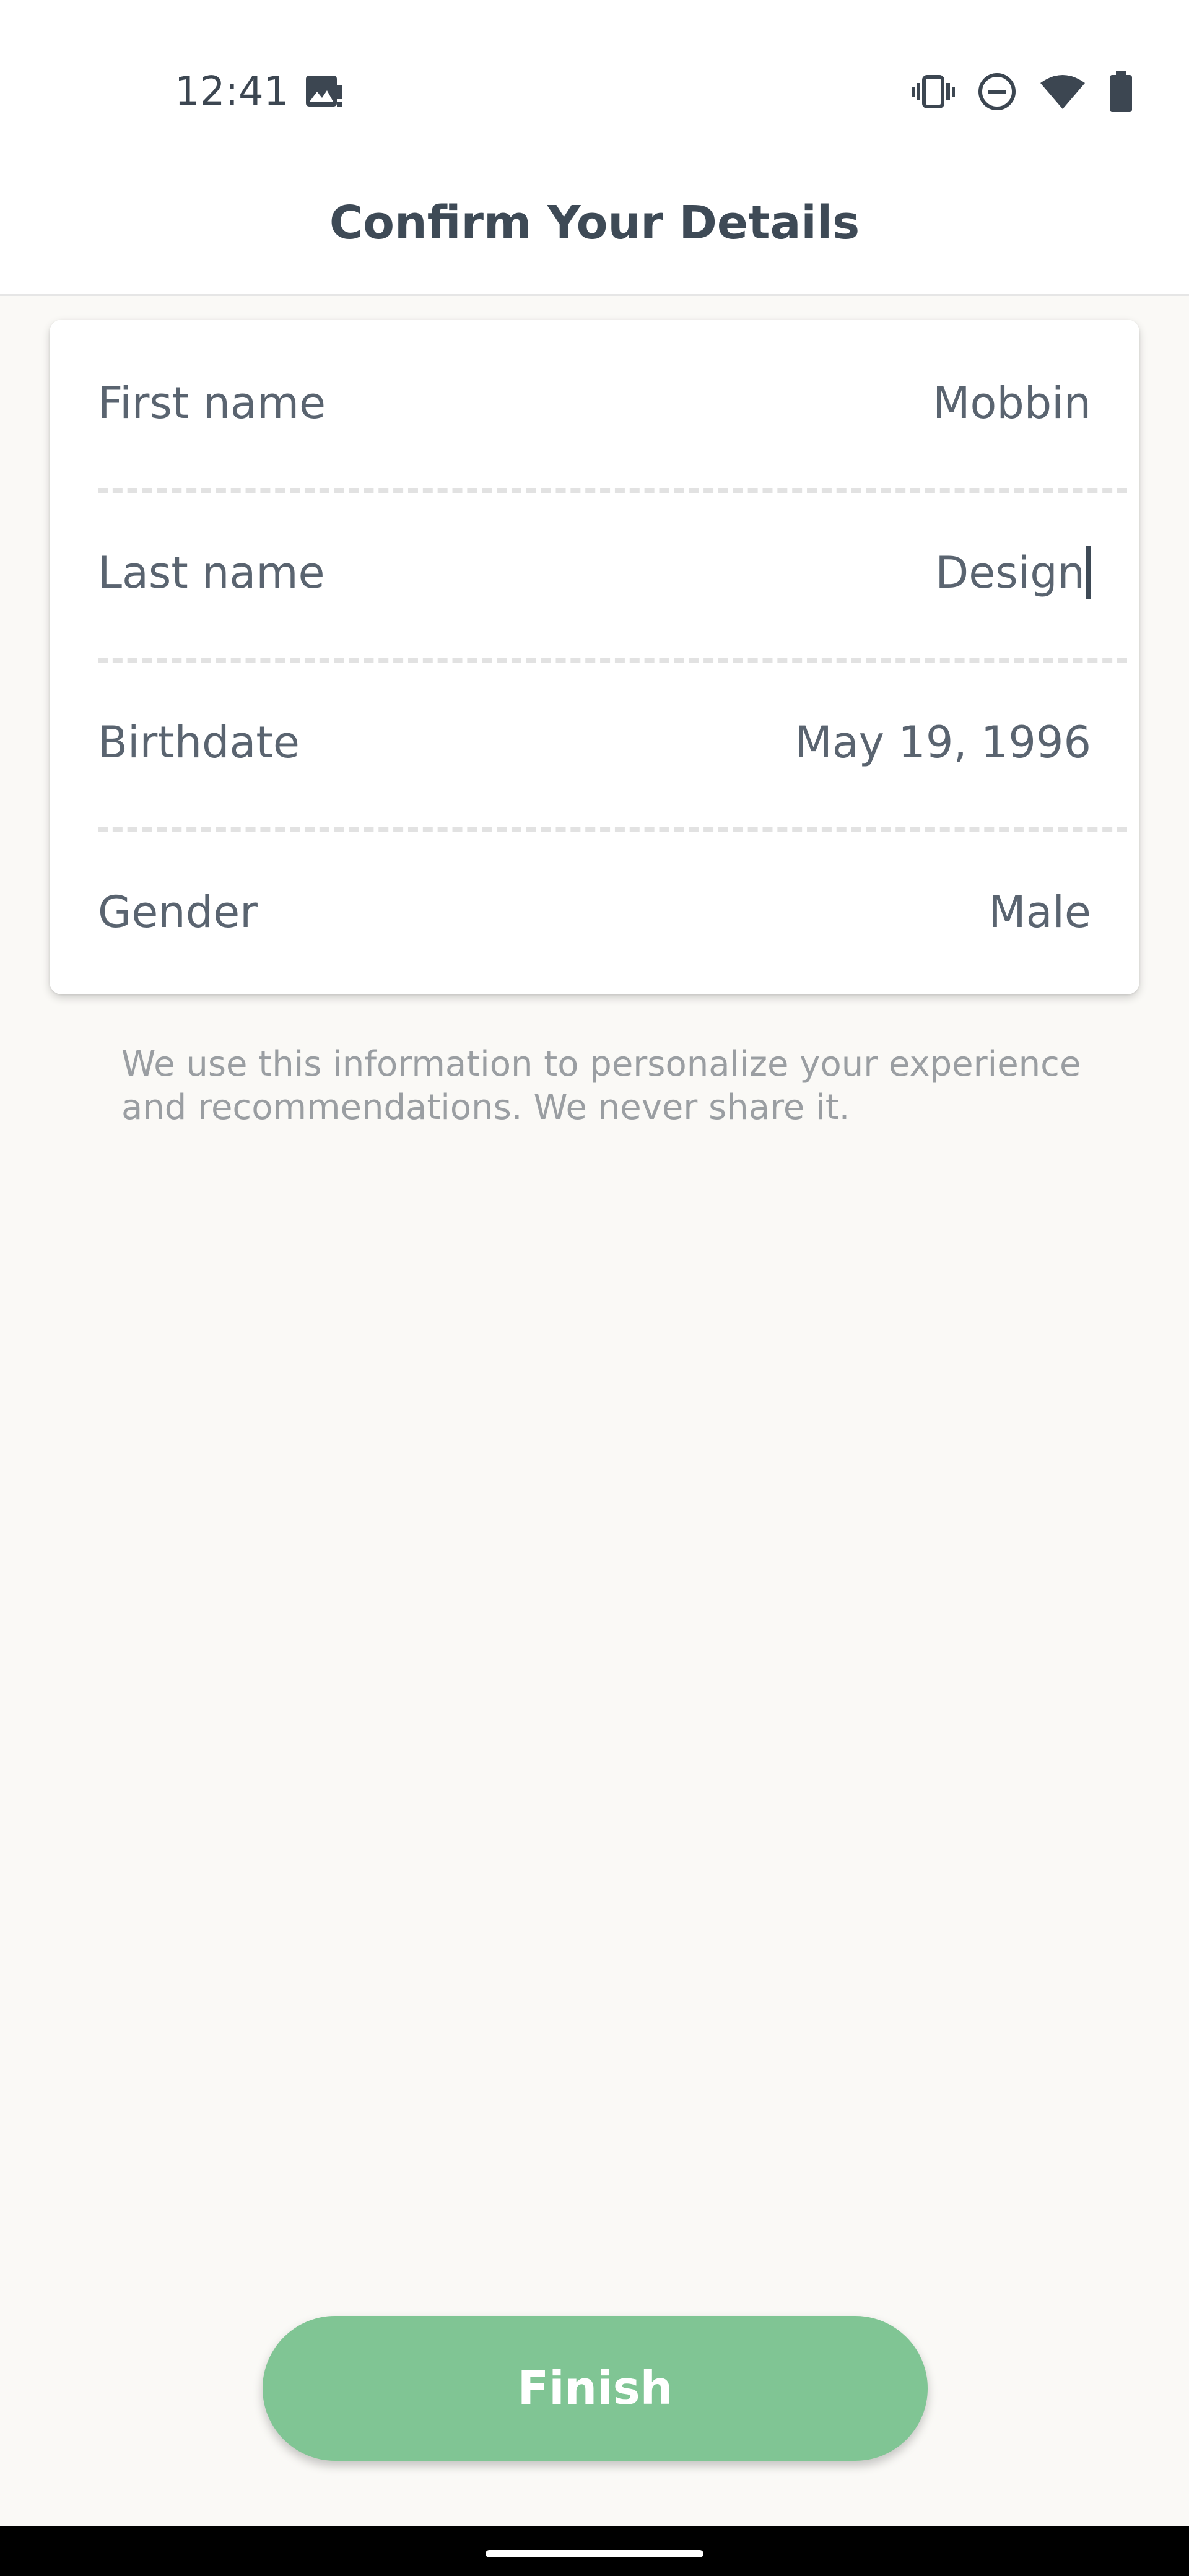 The height and width of the screenshot is (2576, 1189). I want to click on navigation-bar, so click(594, 2551).